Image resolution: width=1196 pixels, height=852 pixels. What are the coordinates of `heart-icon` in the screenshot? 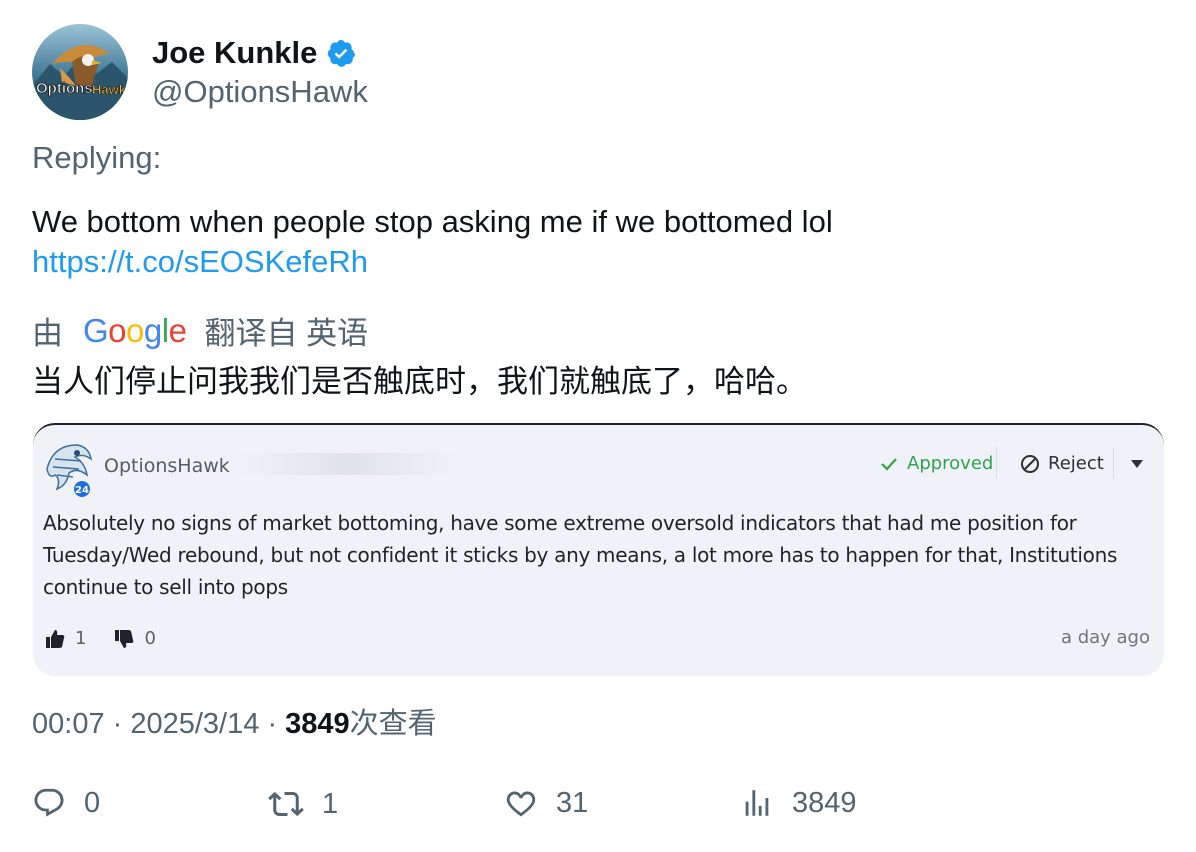 It's located at (521, 804).